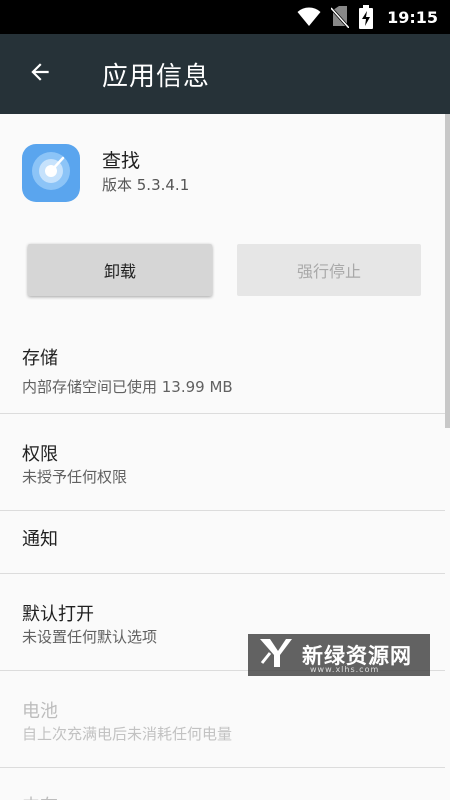 This screenshot has height=800, width=450. Describe the element at coordinates (225, 462) in the screenshot. I see `permissions-item: 权限 未授予任何权限` at that location.